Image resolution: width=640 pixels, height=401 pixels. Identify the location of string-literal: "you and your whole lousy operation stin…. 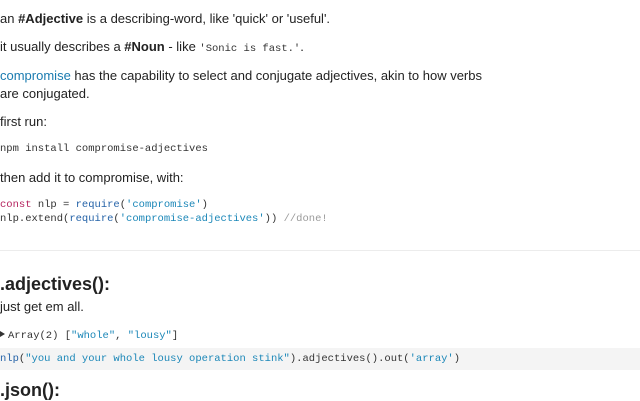
(157, 359).